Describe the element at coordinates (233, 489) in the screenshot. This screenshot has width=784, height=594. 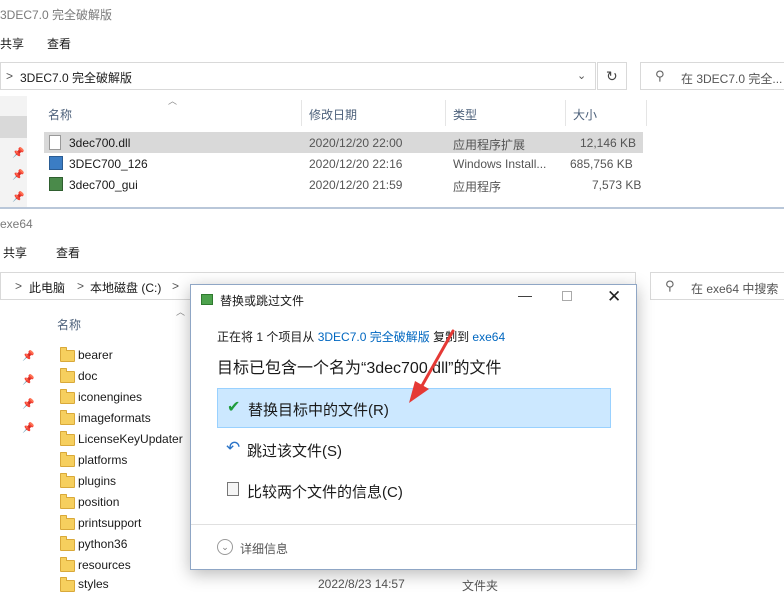
I see `compare-icon` at that location.